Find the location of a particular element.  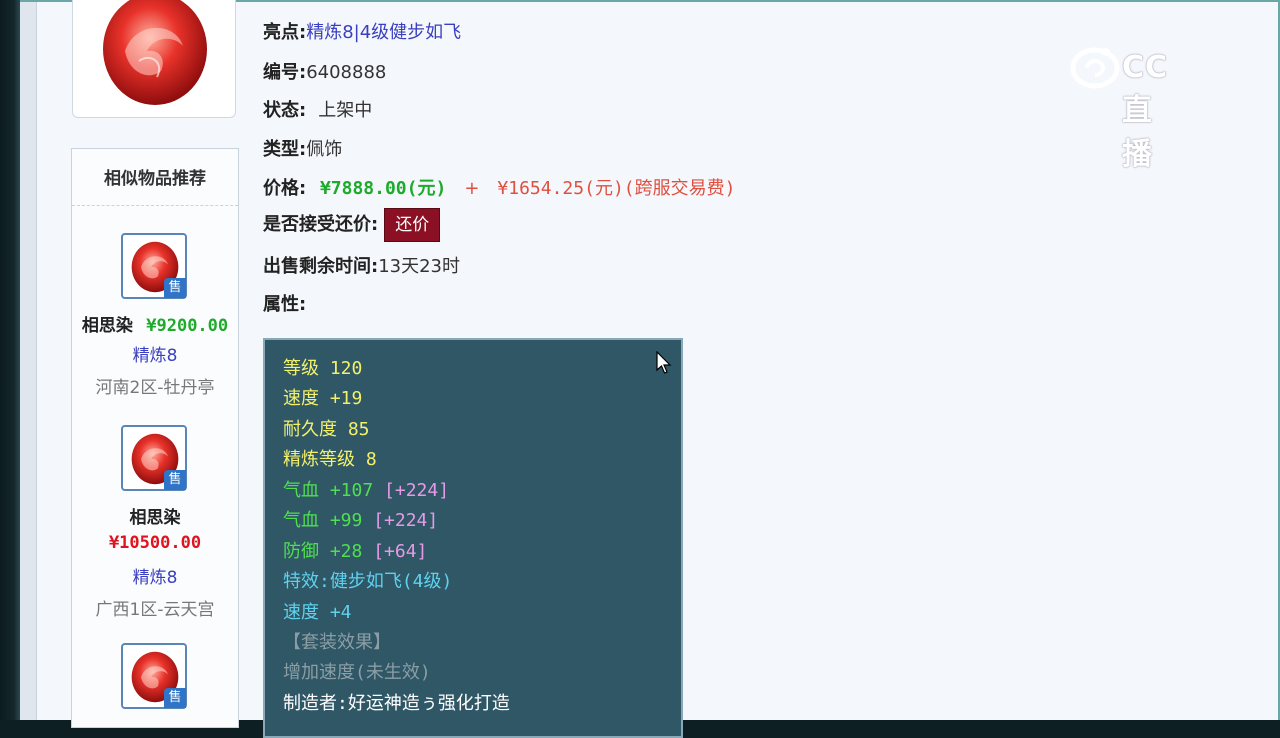

highlight-label: 亮点: is located at coordinates (285, 32).